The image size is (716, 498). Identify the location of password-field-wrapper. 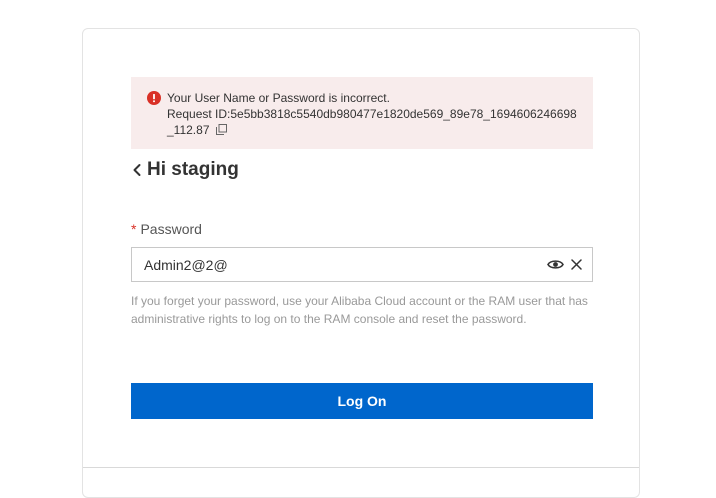
(362, 264).